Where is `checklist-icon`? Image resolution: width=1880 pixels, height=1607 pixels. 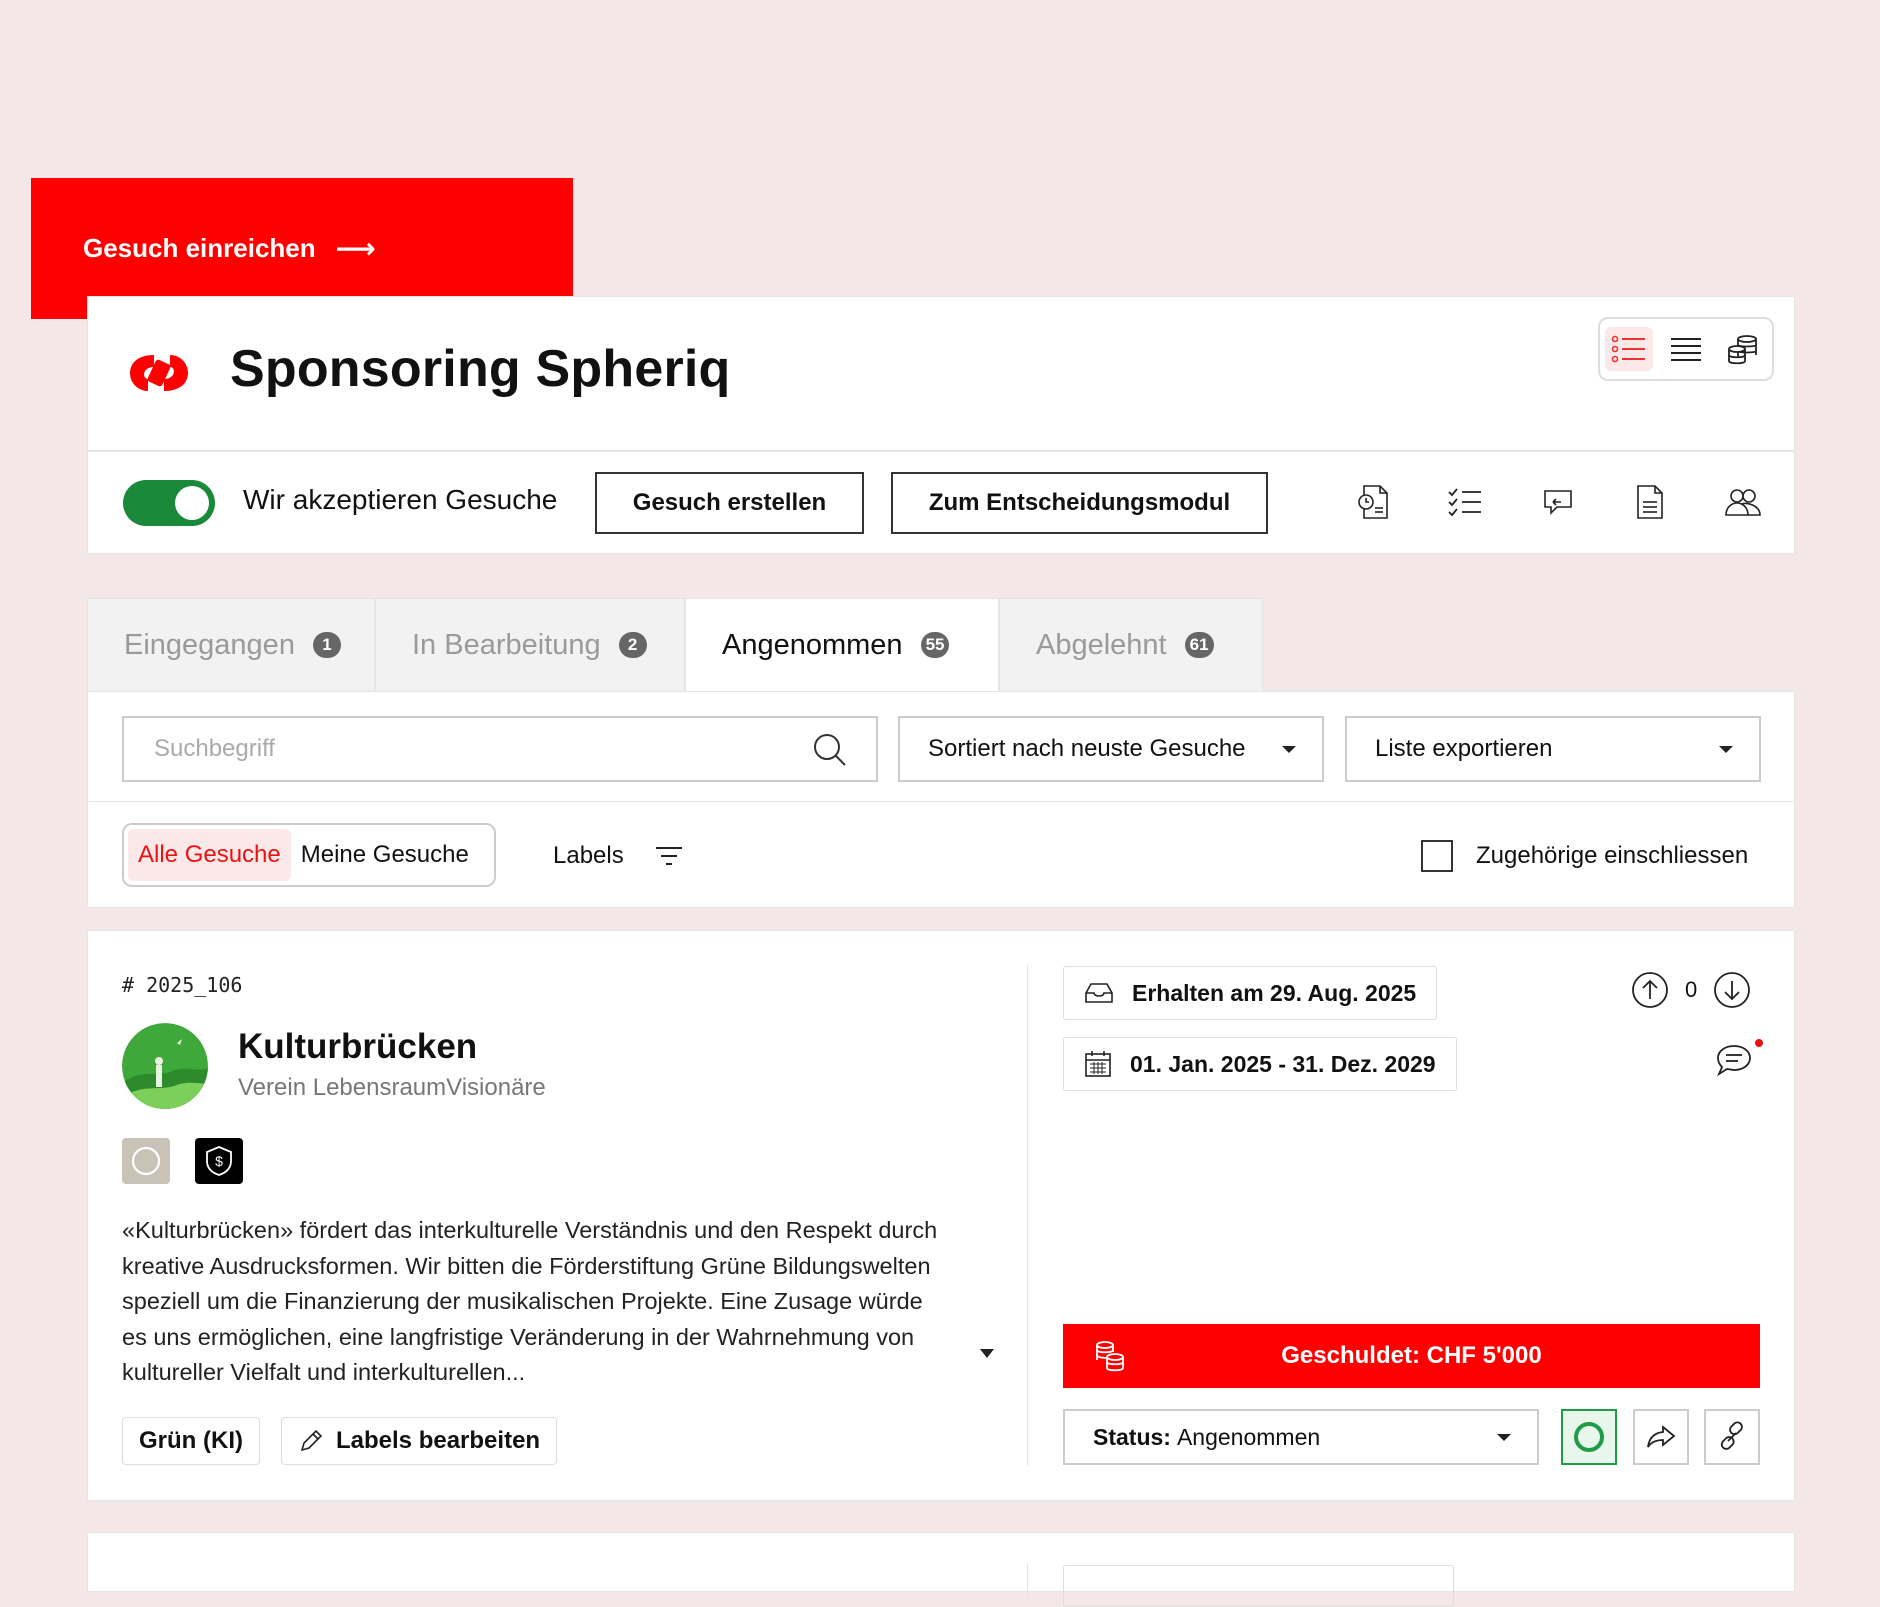 checklist-icon is located at coordinates (1465, 502).